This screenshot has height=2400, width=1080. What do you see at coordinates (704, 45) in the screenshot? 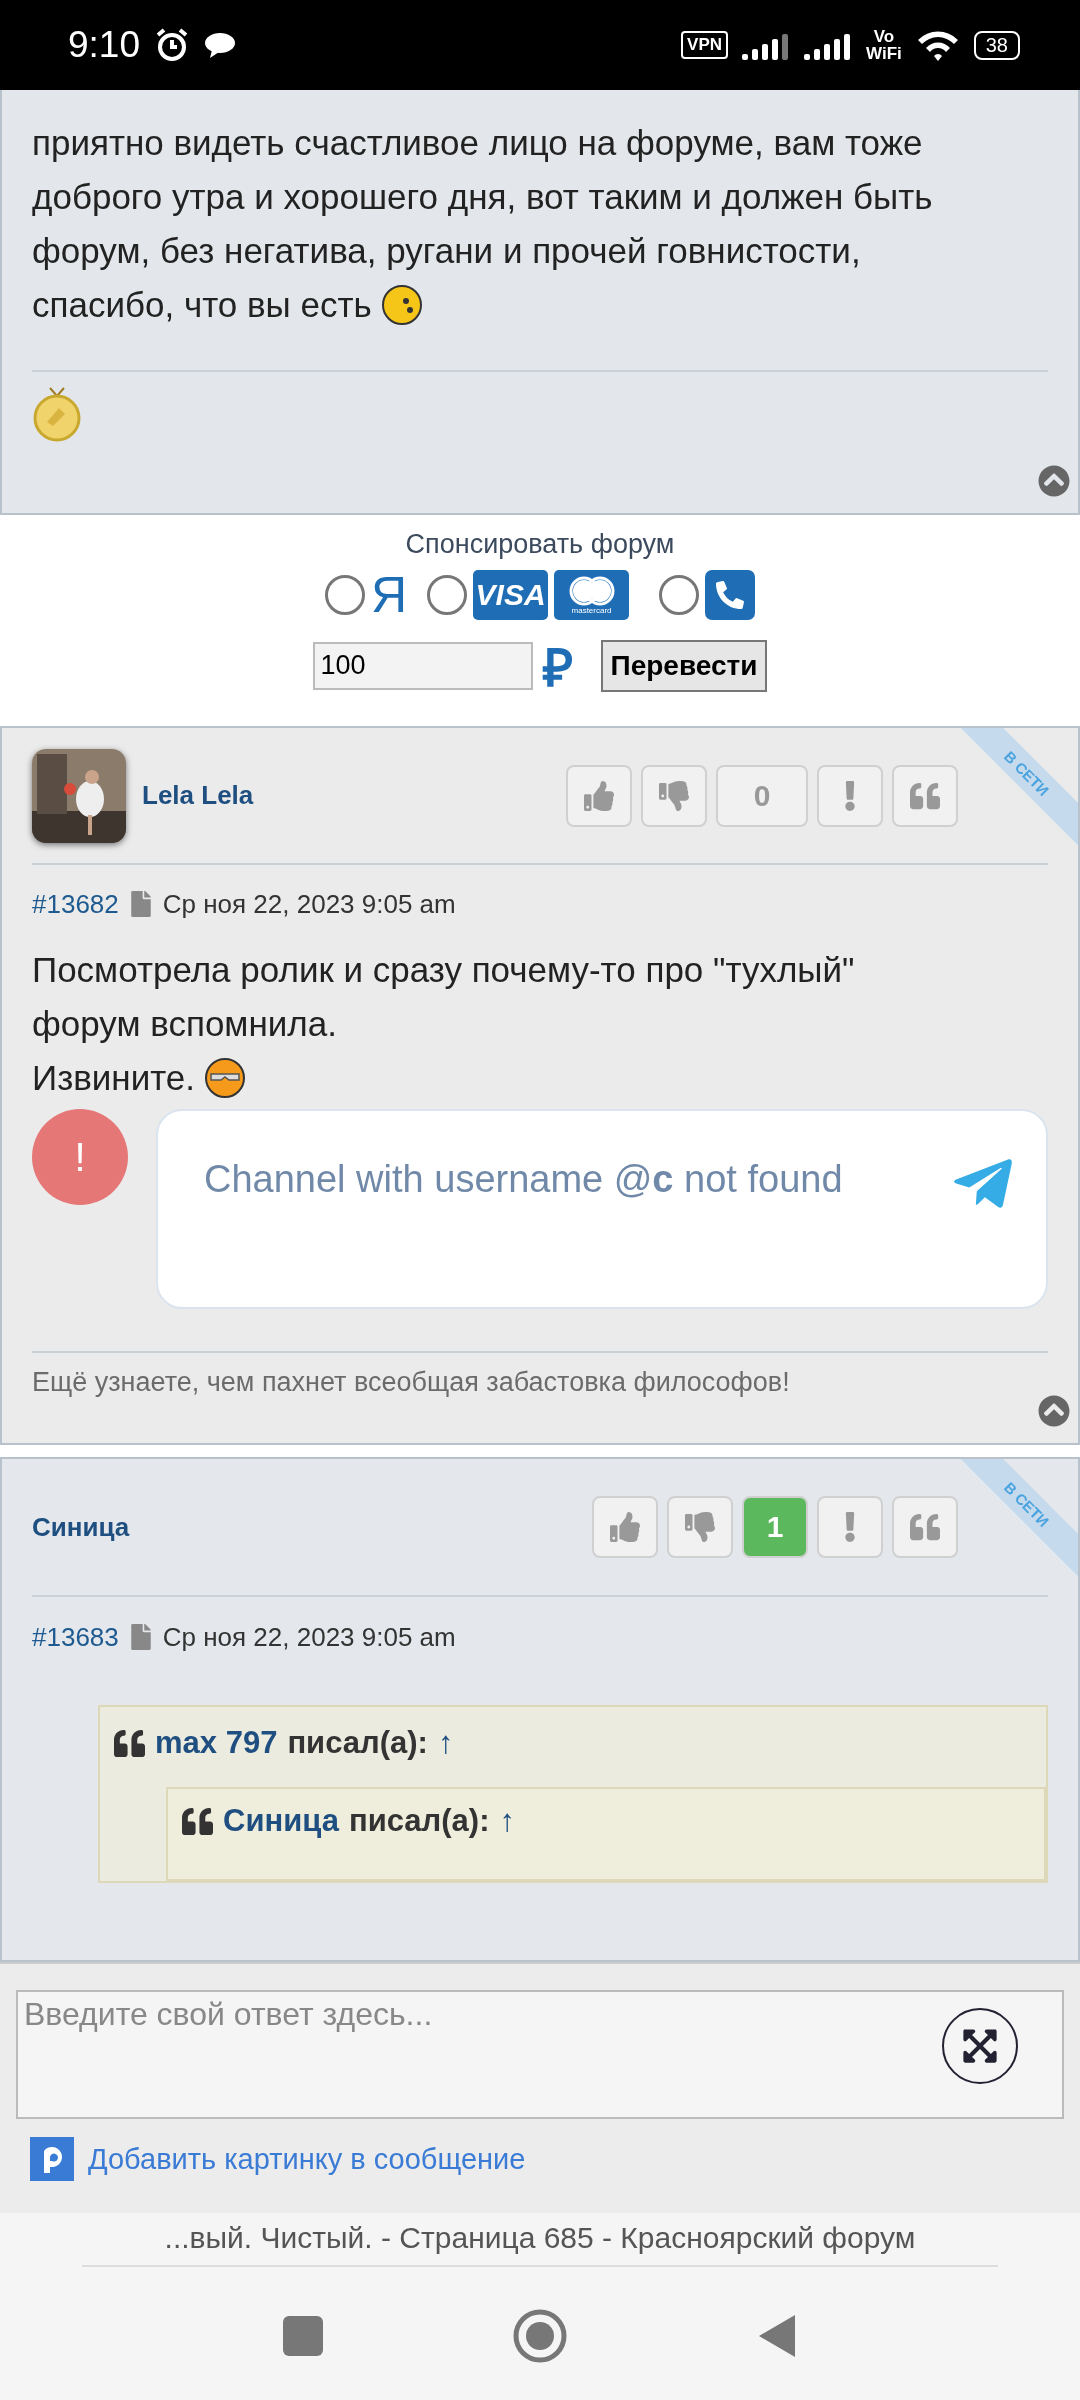
I see `vpn-indicator: VPN` at bounding box center [704, 45].